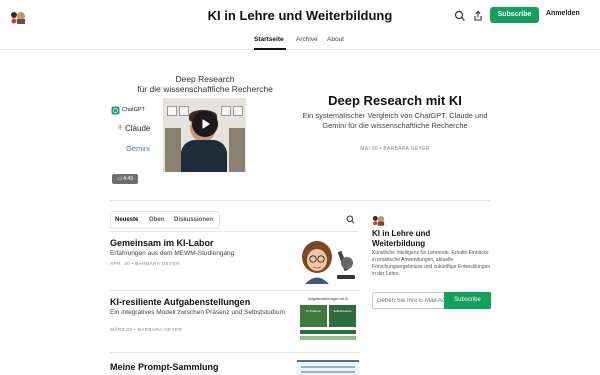 The height and width of the screenshot is (375, 600). What do you see at coordinates (145, 264) in the screenshot?
I see `post-meta: APR. 30 • BARBARA GEYER` at bounding box center [145, 264].